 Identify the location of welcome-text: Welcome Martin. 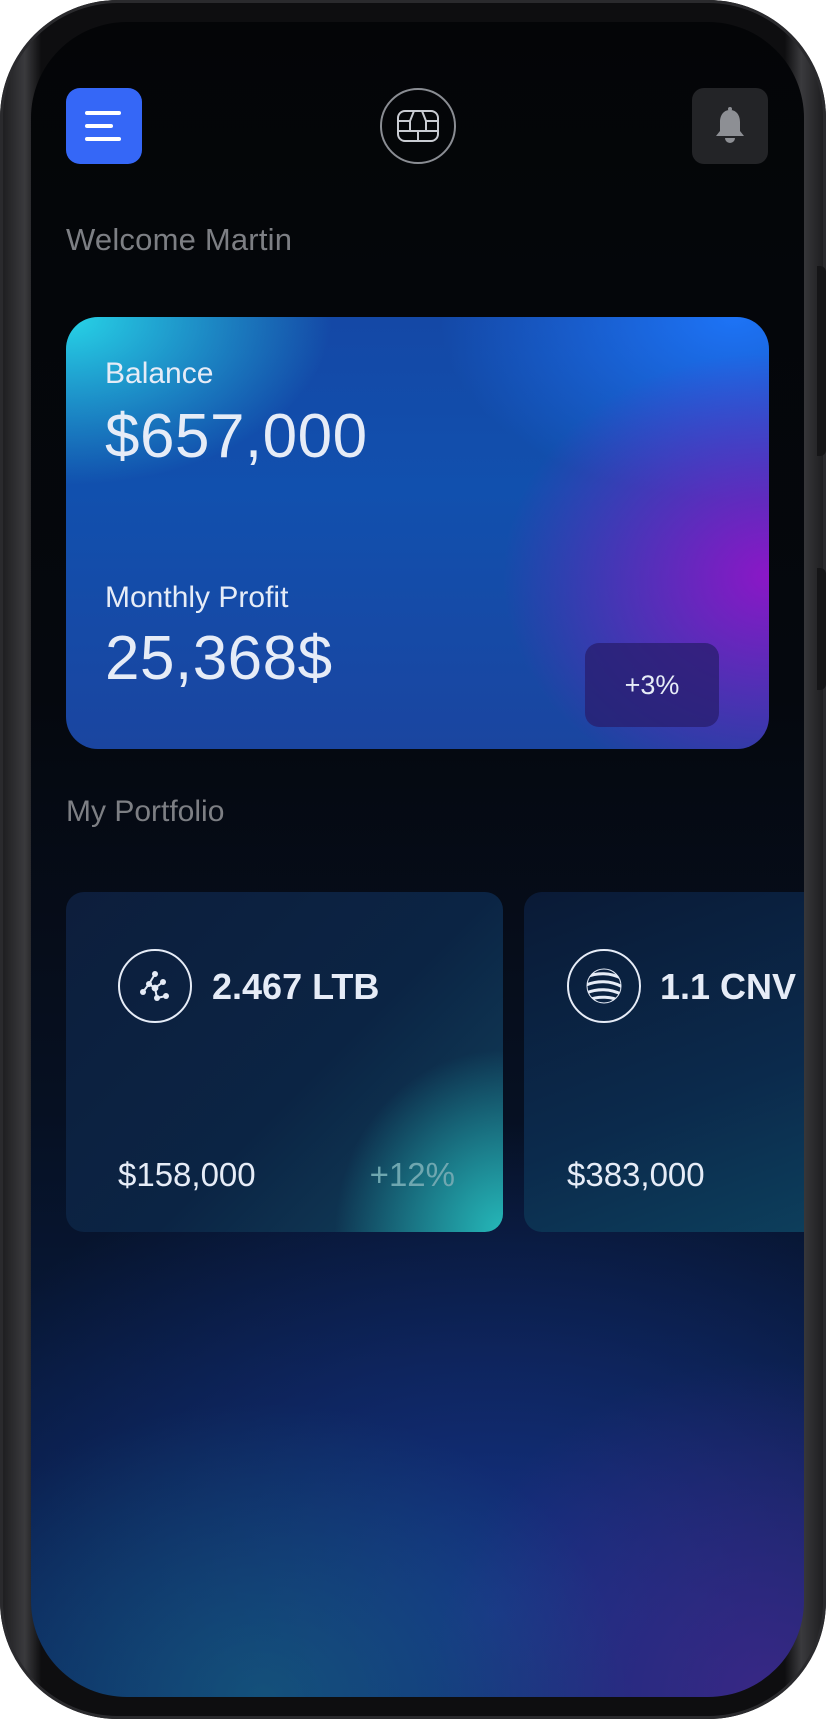
(179, 239).